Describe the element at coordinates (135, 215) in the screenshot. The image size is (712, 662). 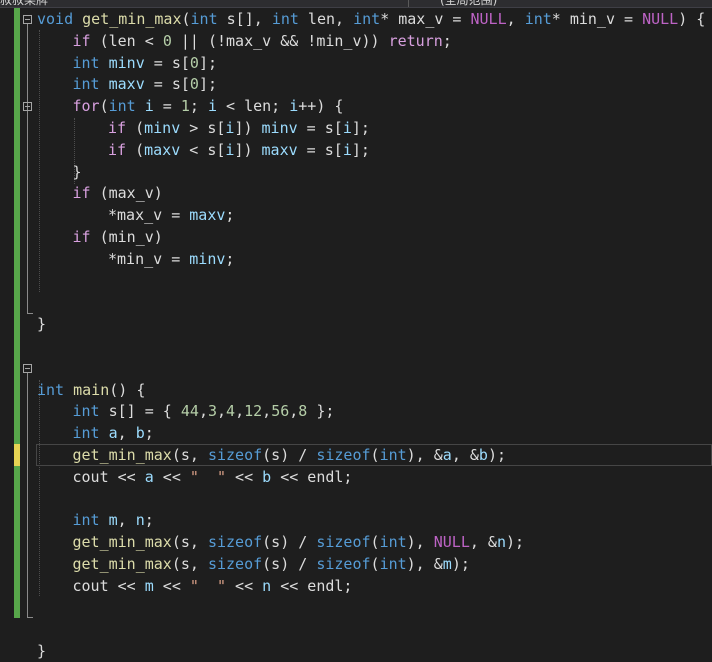
I see `code-line: *max_v = maxv;` at that location.